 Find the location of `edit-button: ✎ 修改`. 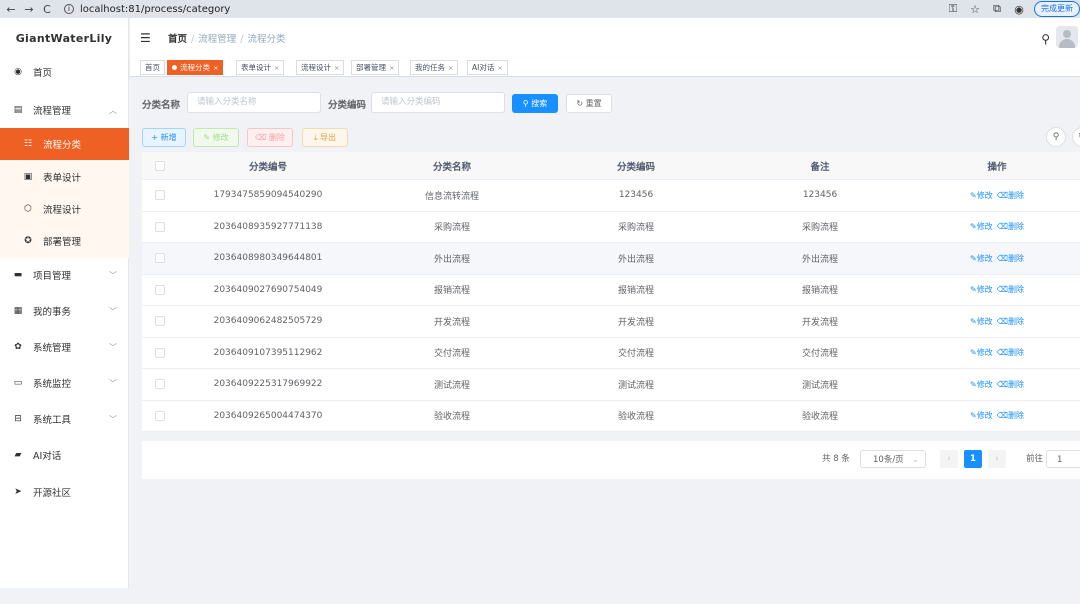

edit-button: ✎ 修改 is located at coordinates (216, 137).